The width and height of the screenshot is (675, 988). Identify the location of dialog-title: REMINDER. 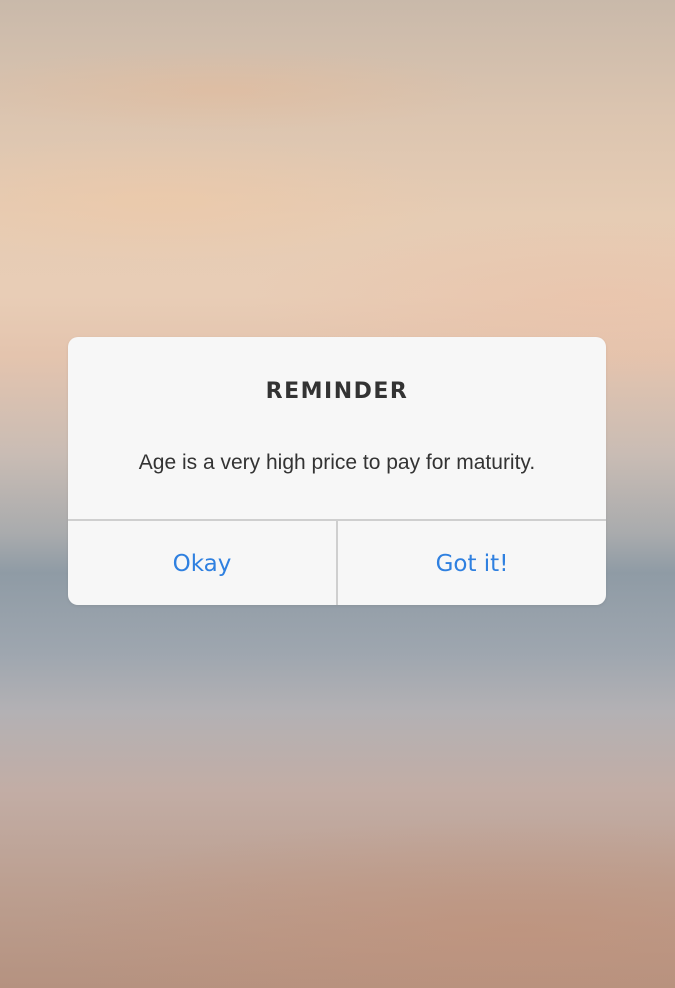
(337, 391).